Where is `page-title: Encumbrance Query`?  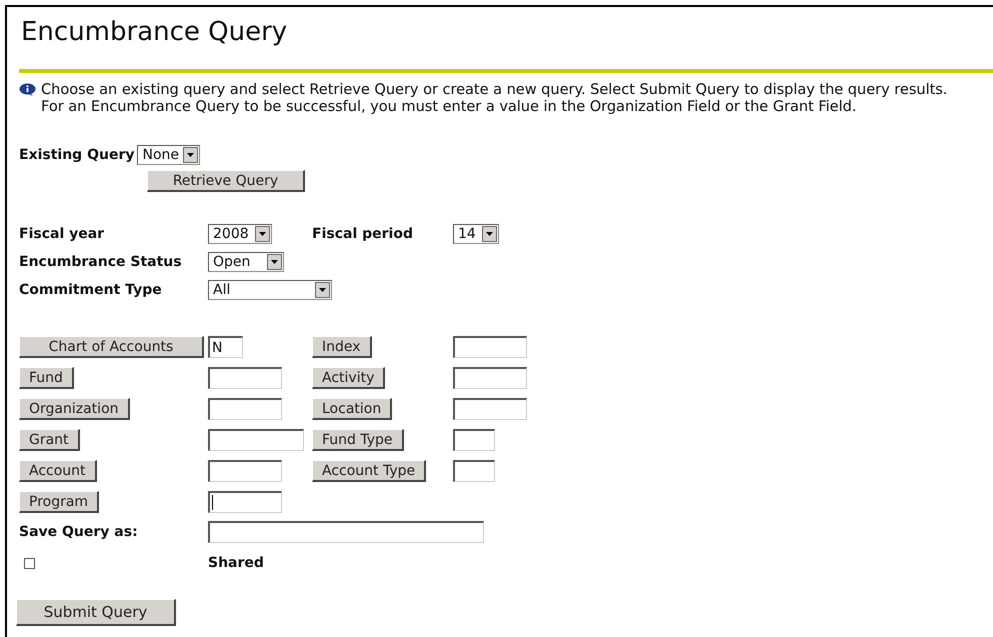 page-title: Encumbrance Query is located at coordinates (154, 32).